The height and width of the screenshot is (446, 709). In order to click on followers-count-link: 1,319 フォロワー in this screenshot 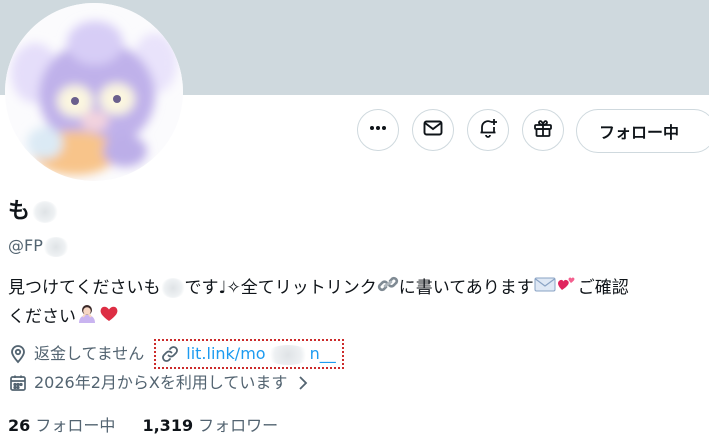, I will do `click(210, 425)`.